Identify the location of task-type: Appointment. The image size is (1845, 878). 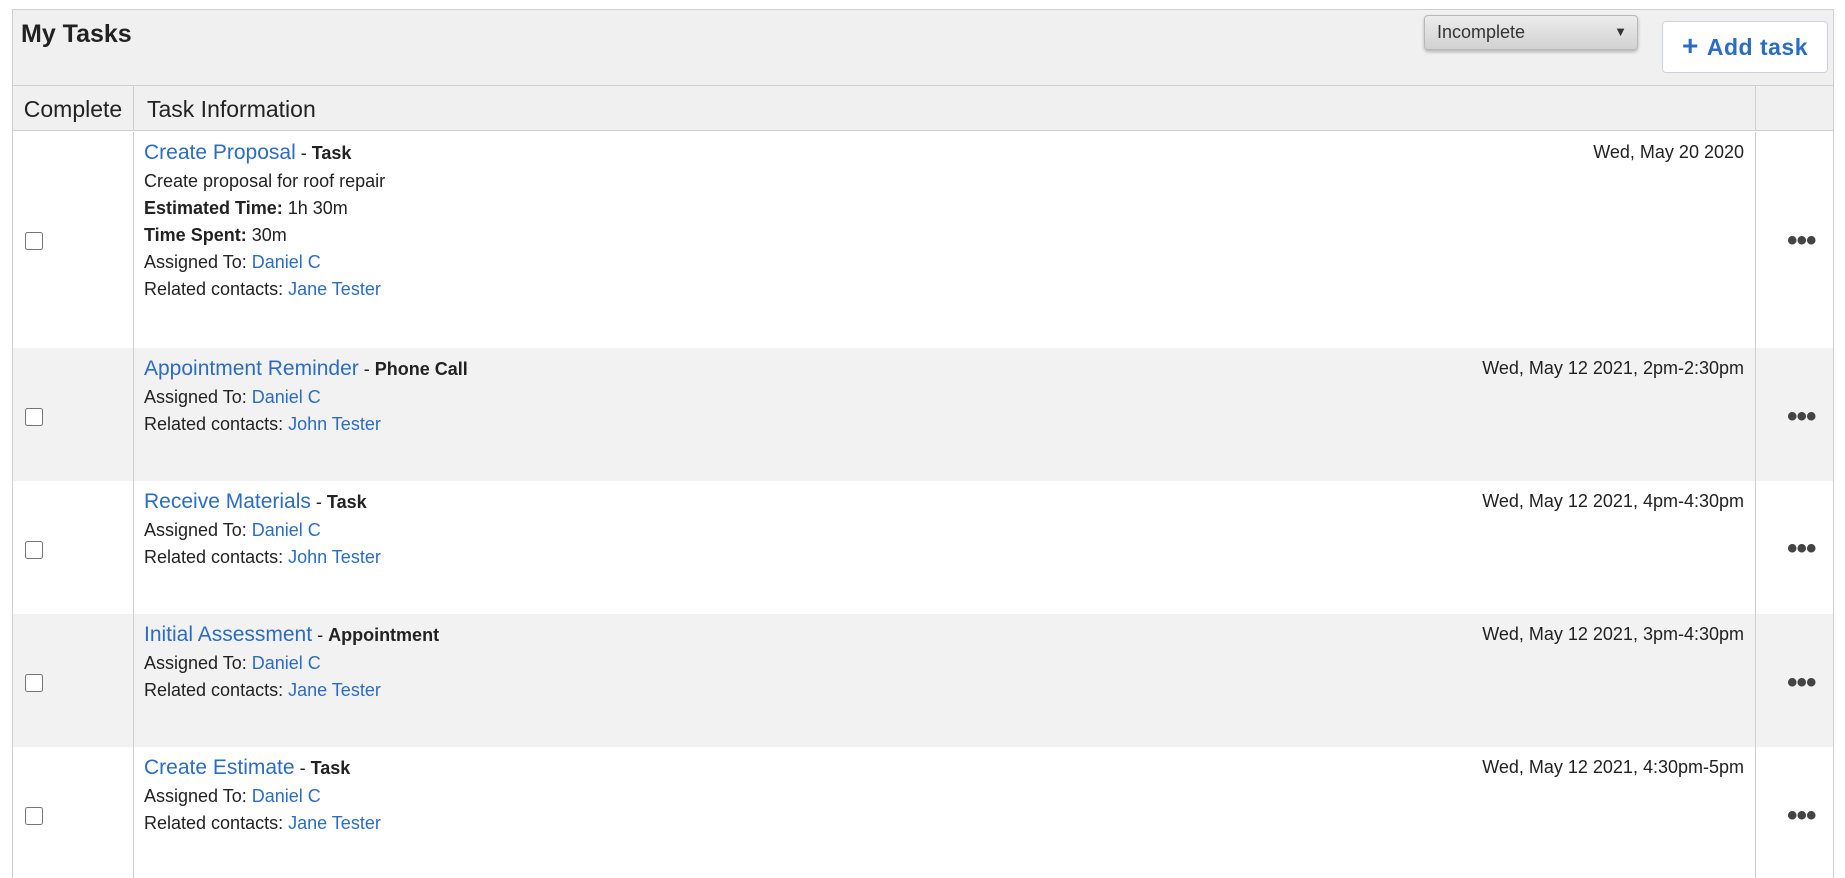
(384, 635).